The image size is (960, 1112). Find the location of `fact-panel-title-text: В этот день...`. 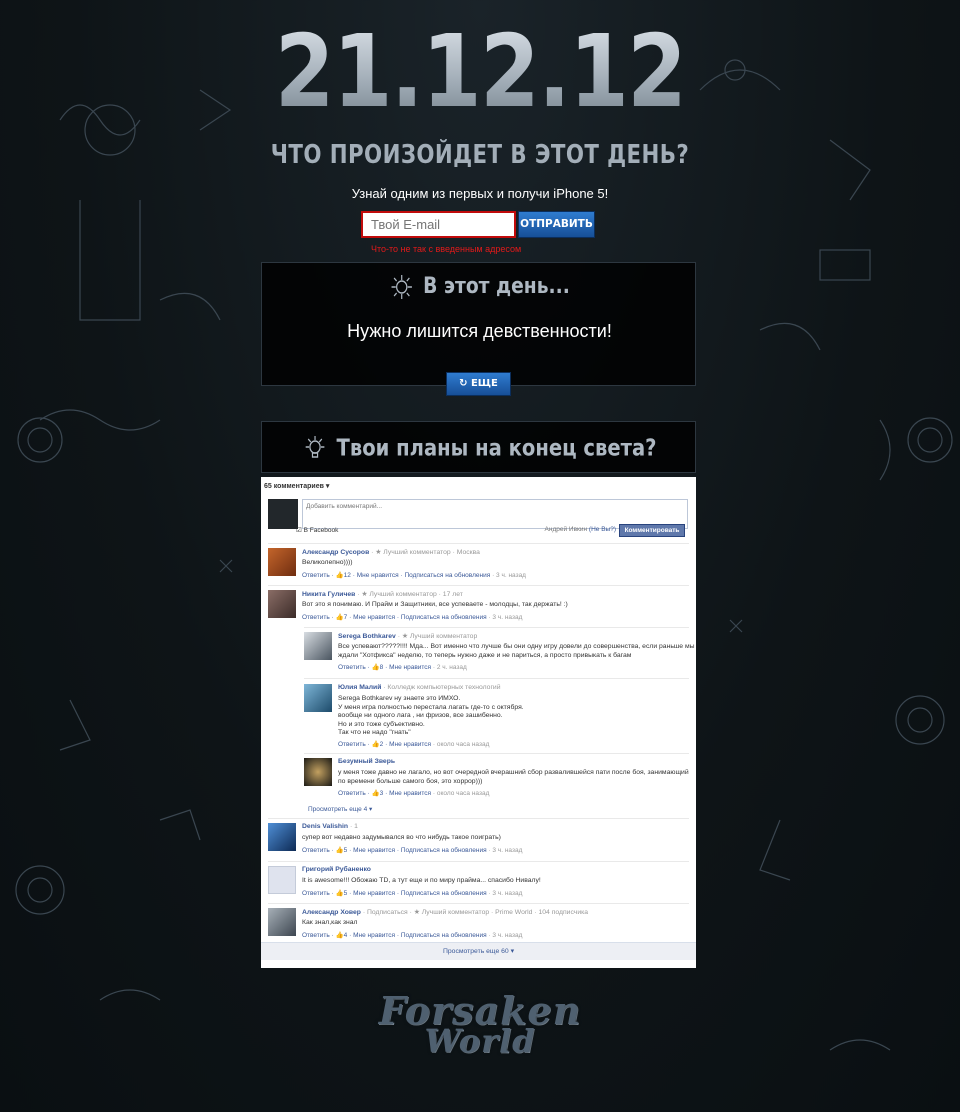

fact-panel-title-text: В этот день... is located at coordinates (496, 286).